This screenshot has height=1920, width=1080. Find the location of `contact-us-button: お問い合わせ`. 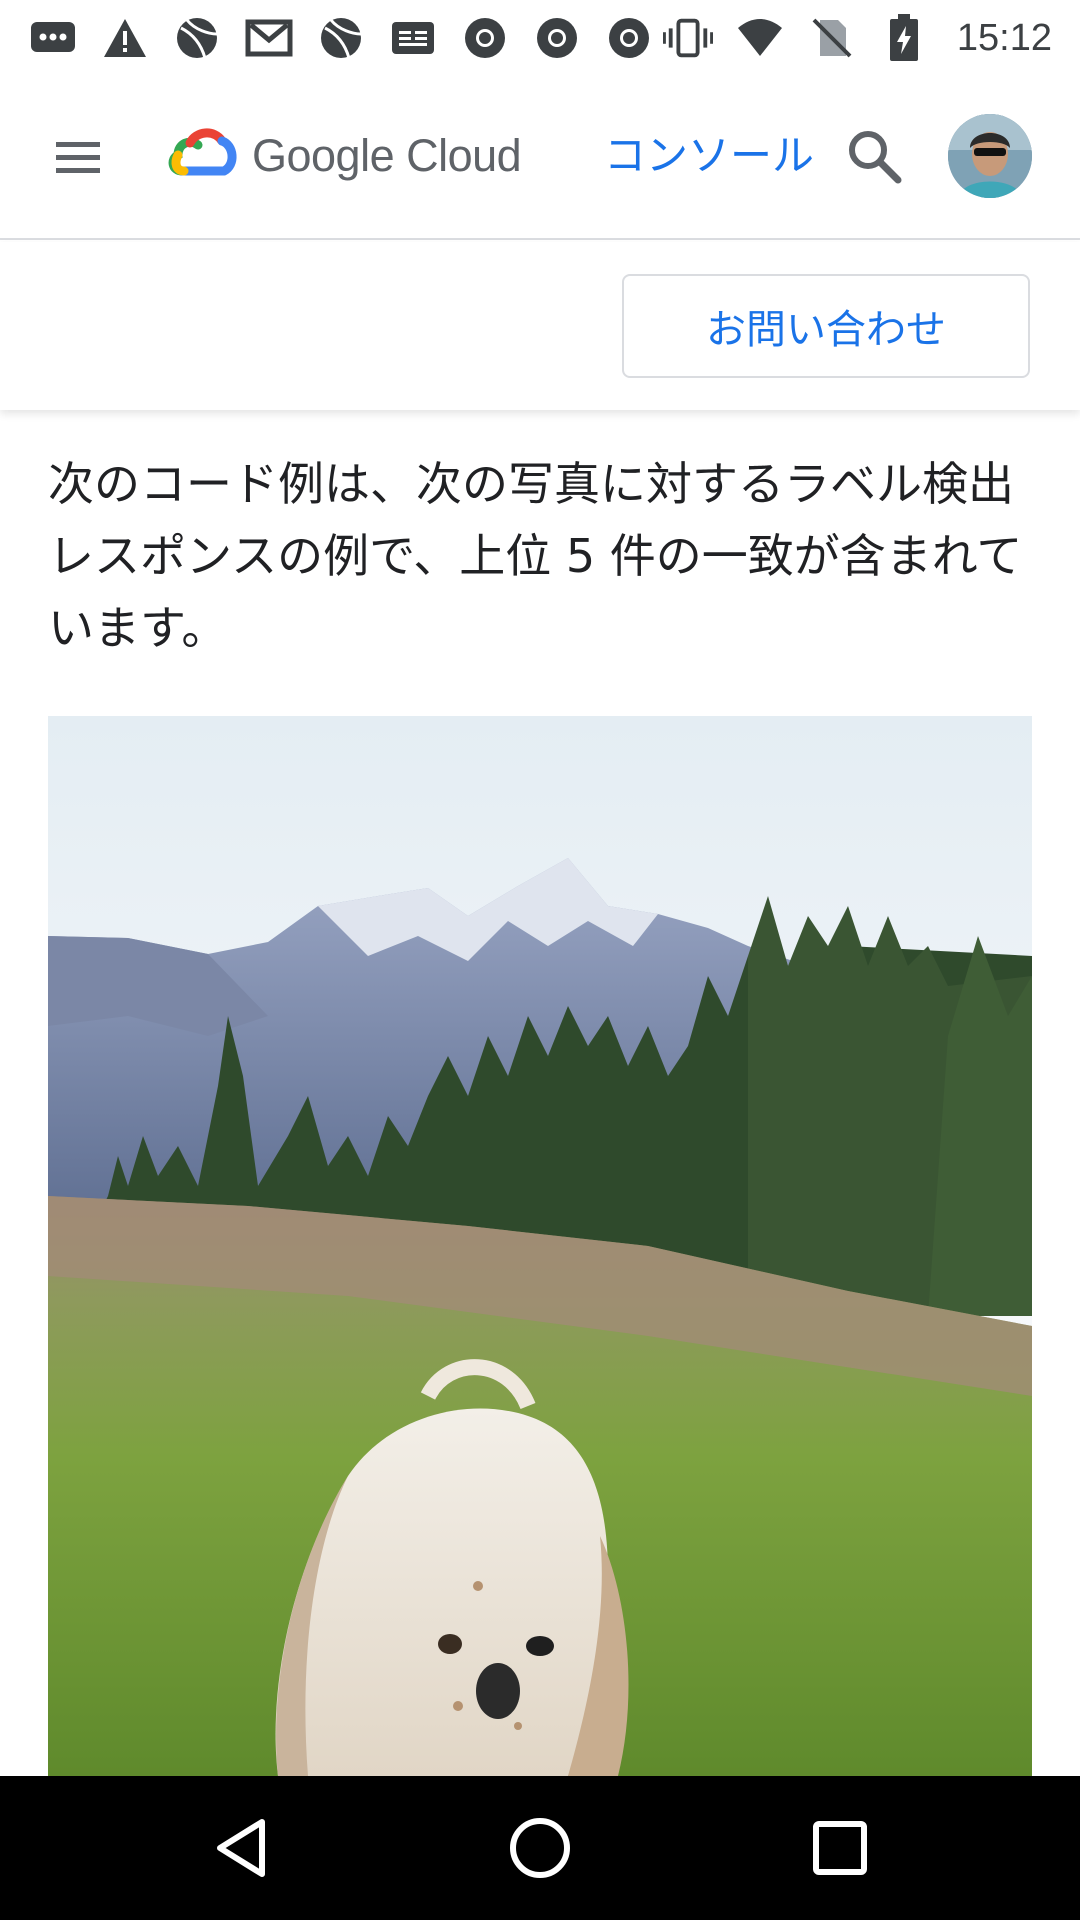

contact-us-button: お問い合わせ is located at coordinates (826, 326).